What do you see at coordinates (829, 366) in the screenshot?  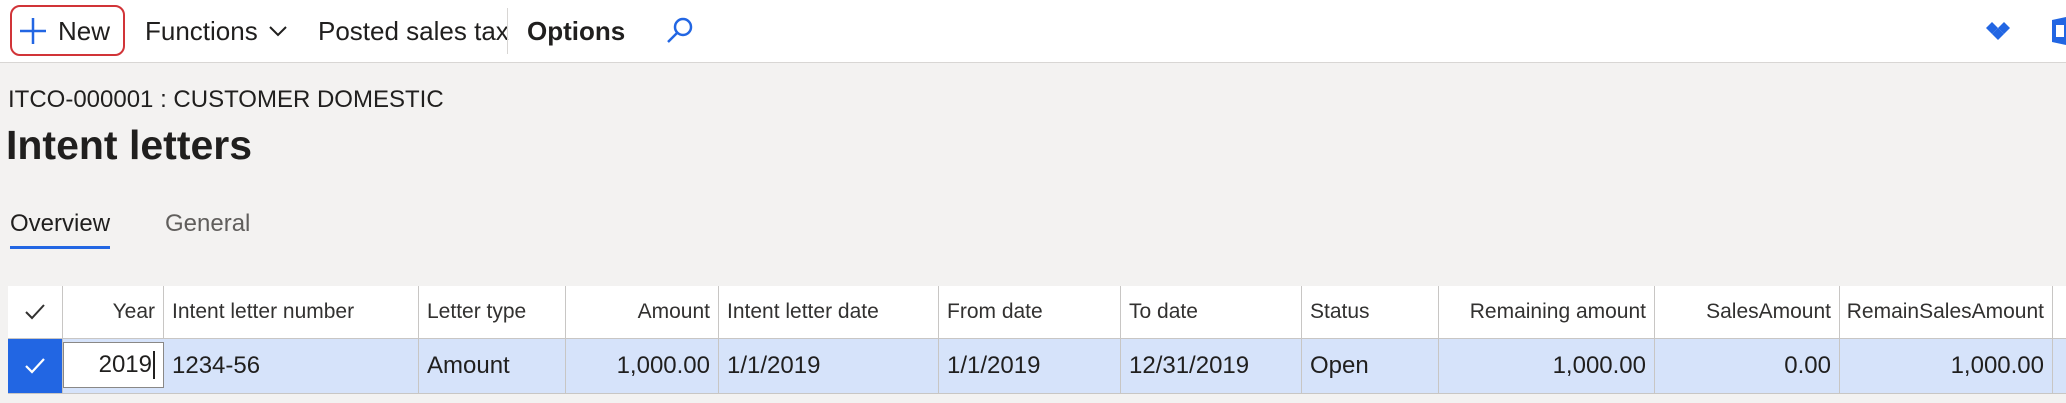 I see `intent-letter-date-cell: 1/1/2019` at bounding box center [829, 366].